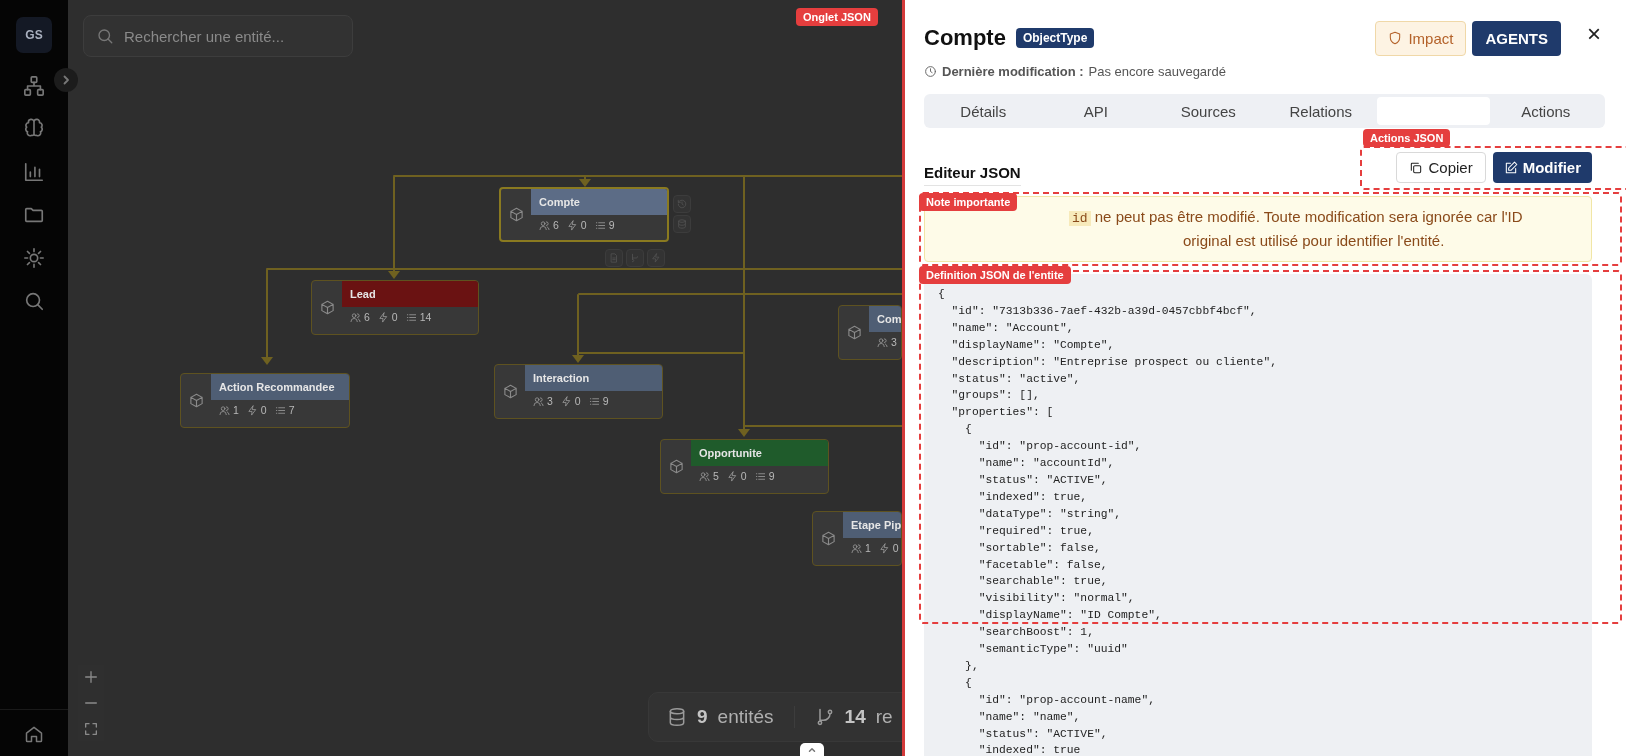 The height and width of the screenshot is (756, 1626). What do you see at coordinates (425, 317) in the screenshot?
I see `metric-value: 14` at bounding box center [425, 317].